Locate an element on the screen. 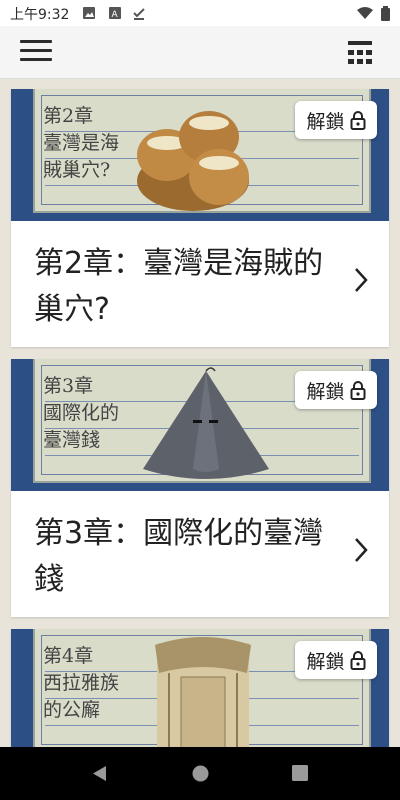 This screenshot has width=400, height=800. chapter-title: 第2章：臺灣是海賊的巢穴? is located at coordinates (179, 286).